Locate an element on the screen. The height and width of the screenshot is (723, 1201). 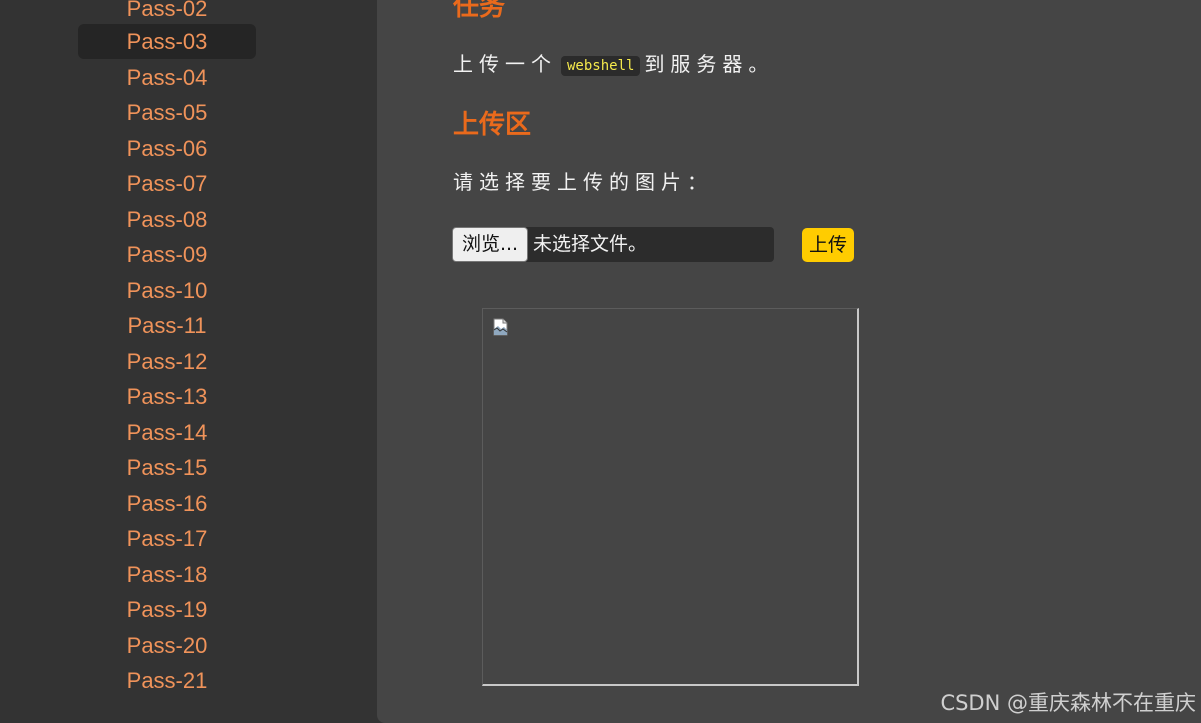
sidebar-item-pass-21: Pass-21 is located at coordinates (167, 680).